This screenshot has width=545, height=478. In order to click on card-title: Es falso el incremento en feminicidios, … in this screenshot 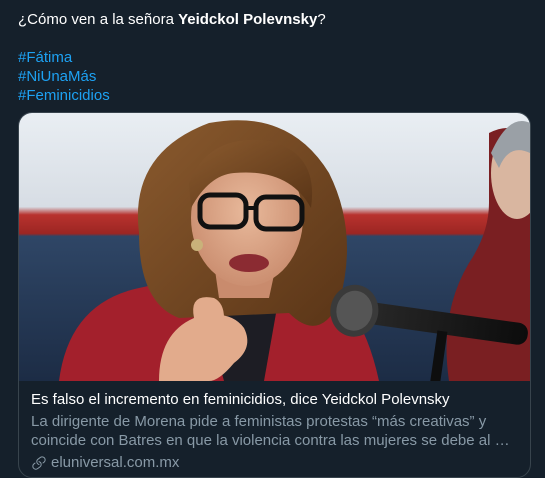, I will do `click(240, 399)`.